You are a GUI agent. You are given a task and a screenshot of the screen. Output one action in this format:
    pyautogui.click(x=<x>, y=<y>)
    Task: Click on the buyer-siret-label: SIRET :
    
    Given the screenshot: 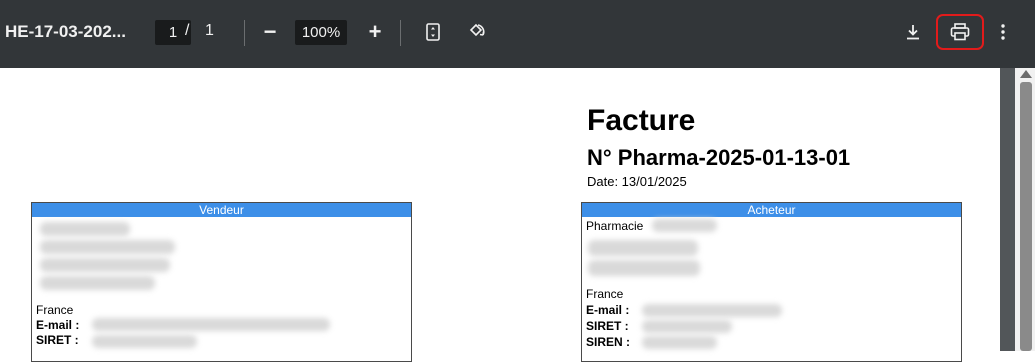 What is the action you would take?
    pyautogui.click(x=607, y=326)
    